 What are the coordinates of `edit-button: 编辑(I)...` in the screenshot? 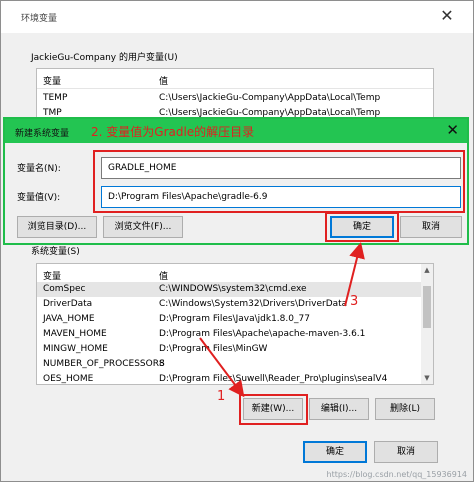 It's located at (339, 409).